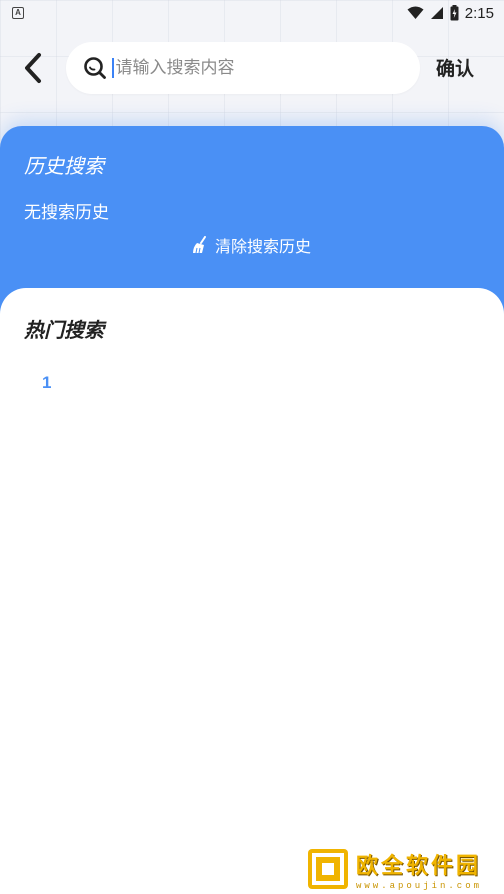 The width and height of the screenshot is (504, 894). Describe the element at coordinates (260, 68) in the screenshot. I see `search-input` at that location.